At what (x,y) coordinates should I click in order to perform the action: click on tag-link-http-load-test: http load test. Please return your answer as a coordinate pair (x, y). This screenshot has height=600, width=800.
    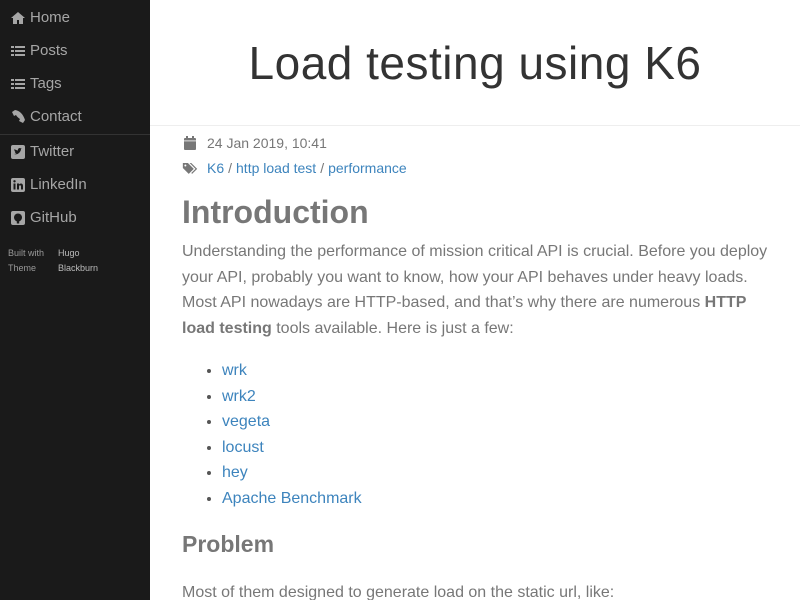
    Looking at the image, I should click on (276, 168).